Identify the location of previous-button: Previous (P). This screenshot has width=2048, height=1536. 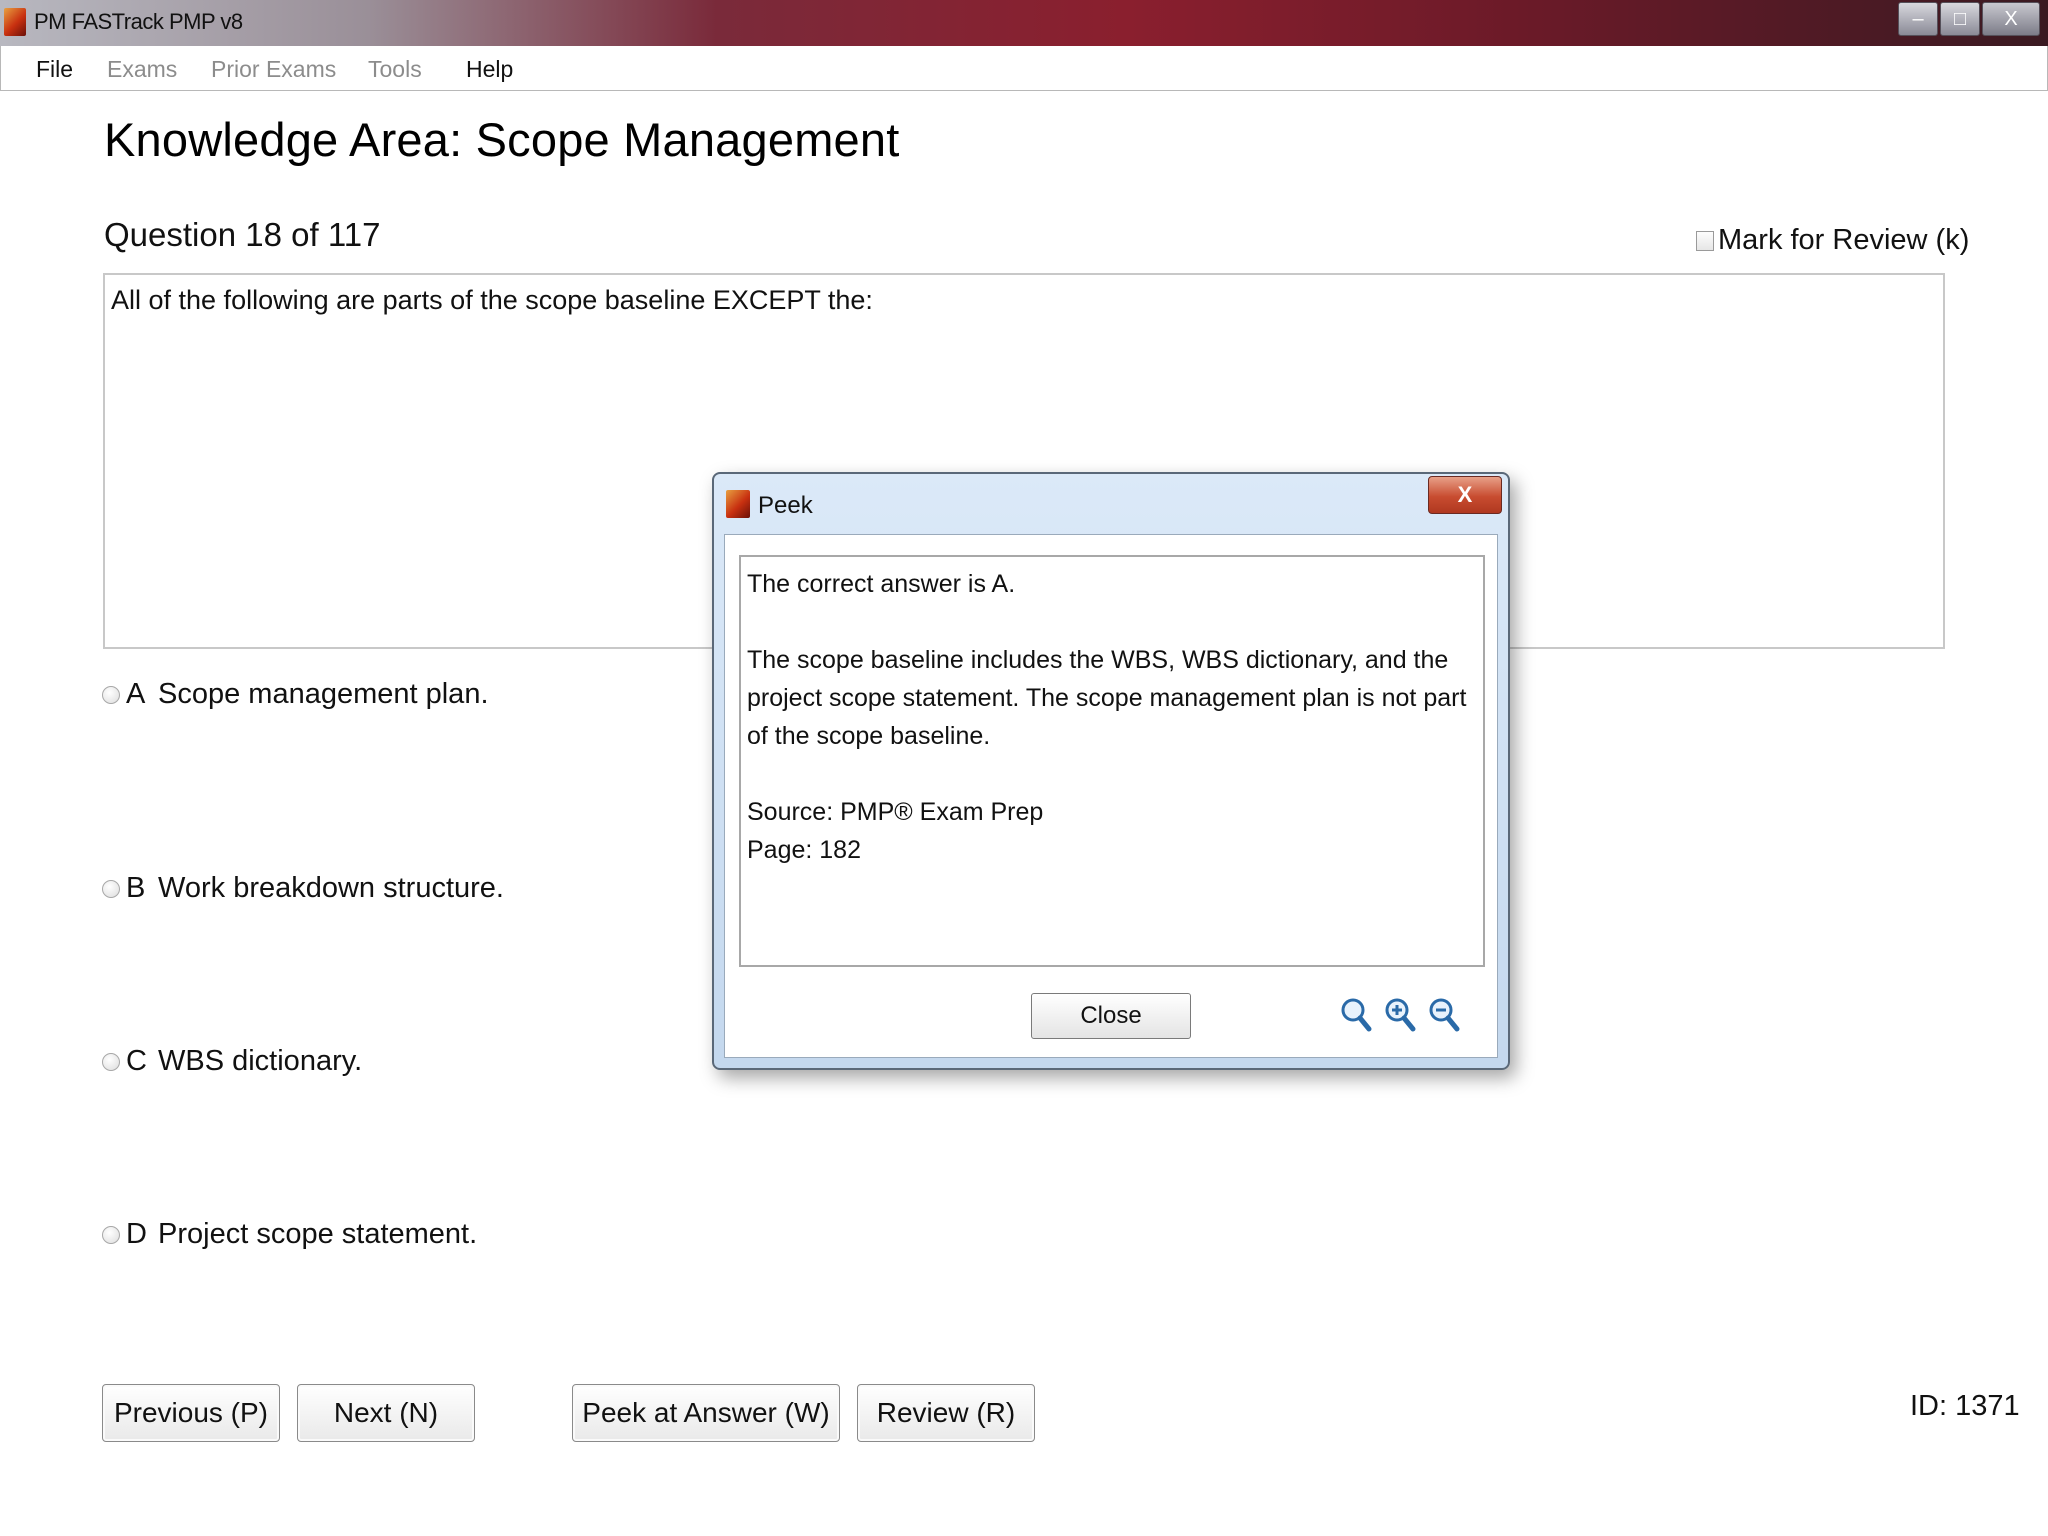
(191, 1413).